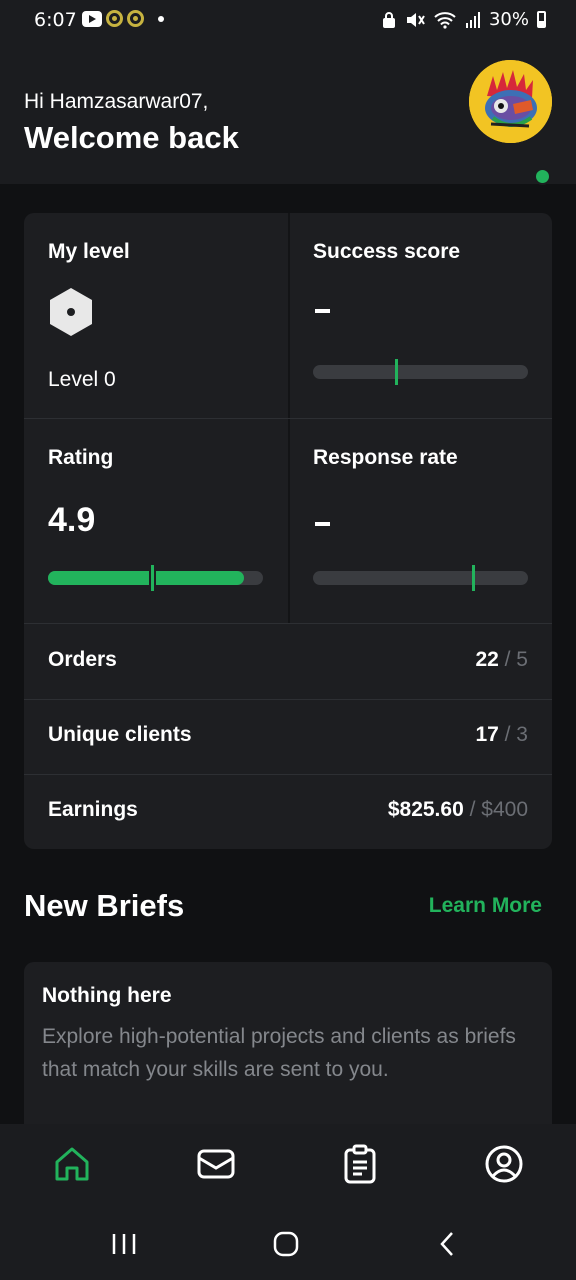 The image size is (576, 1280). What do you see at coordinates (415, 19) in the screenshot?
I see `mute-icon` at bounding box center [415, 19].